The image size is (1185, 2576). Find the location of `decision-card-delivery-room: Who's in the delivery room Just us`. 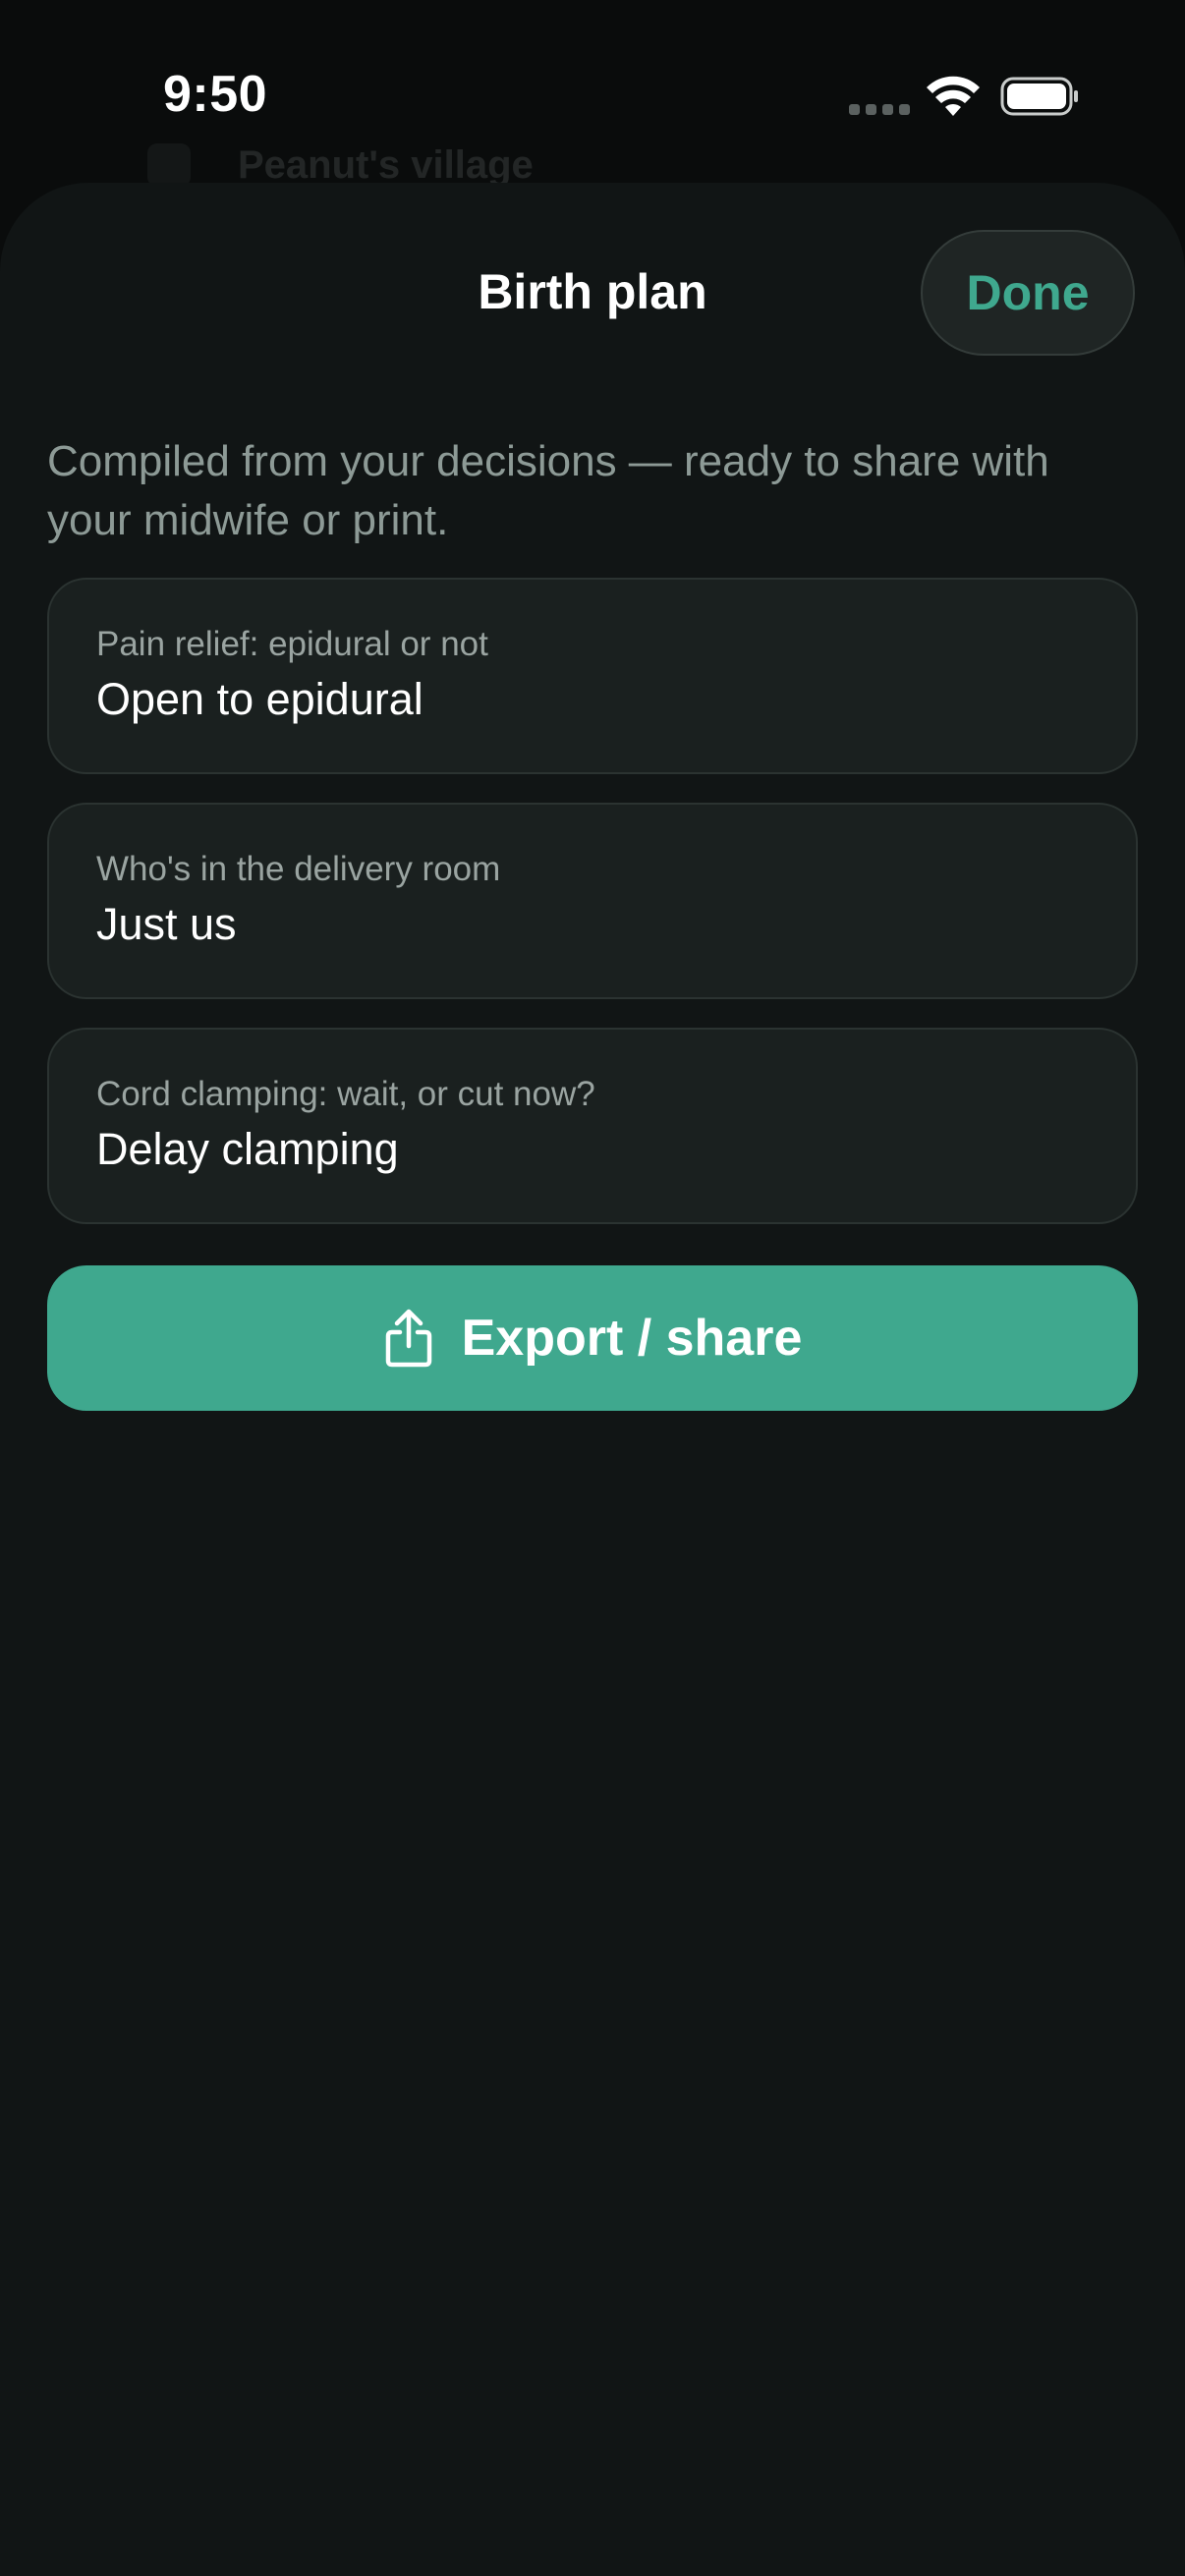

decision-card-delivery-room: Who's in the delivery room Just us is located at coordinates (592, 901).